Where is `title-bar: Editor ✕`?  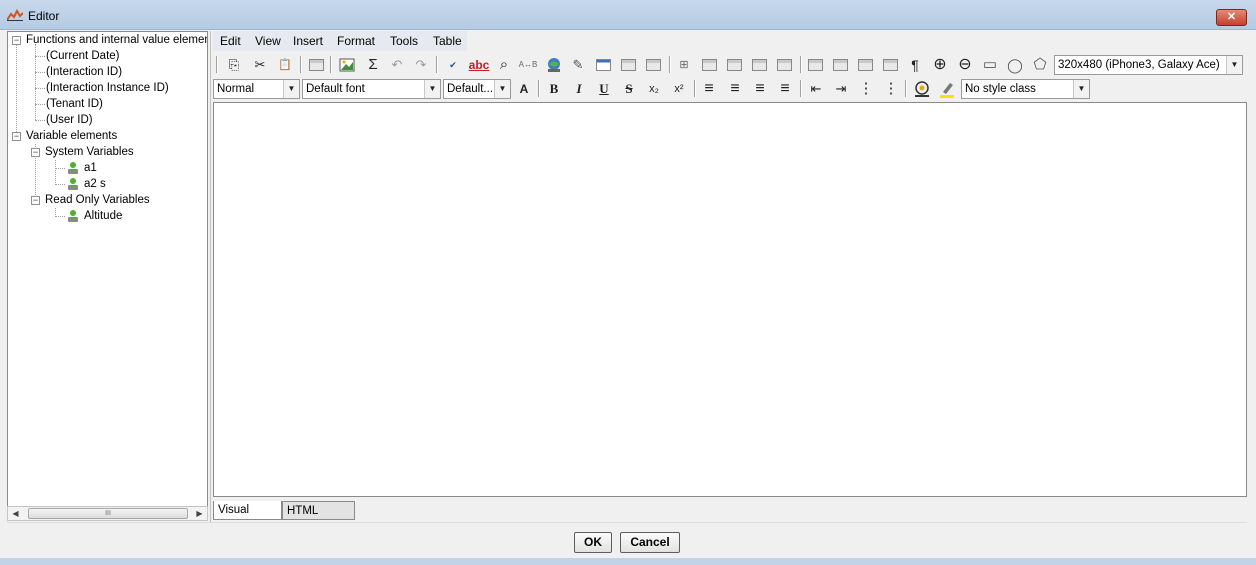 title-bar: Editor ✕ is located at coordinates (628, 15).